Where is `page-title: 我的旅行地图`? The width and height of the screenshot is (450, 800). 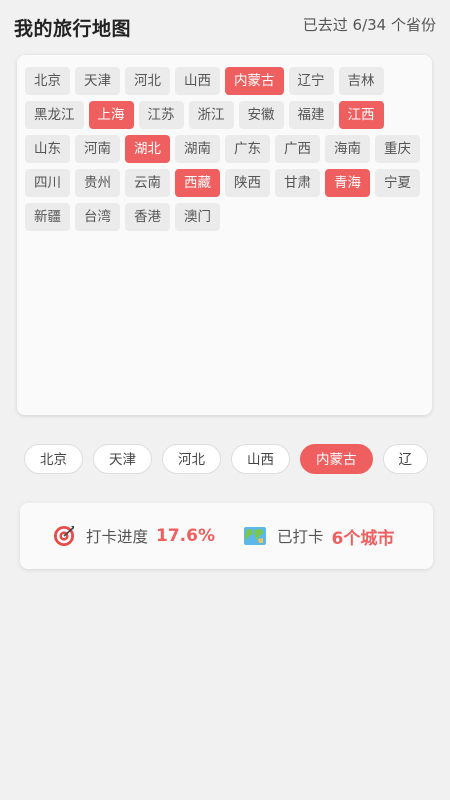 page-title: 我的旅行地图 is located at coordinates (73, 29).